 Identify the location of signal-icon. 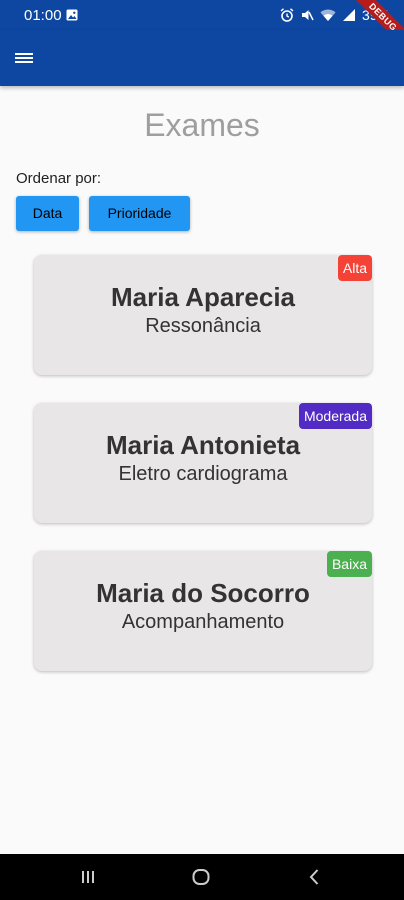
(348, 15).